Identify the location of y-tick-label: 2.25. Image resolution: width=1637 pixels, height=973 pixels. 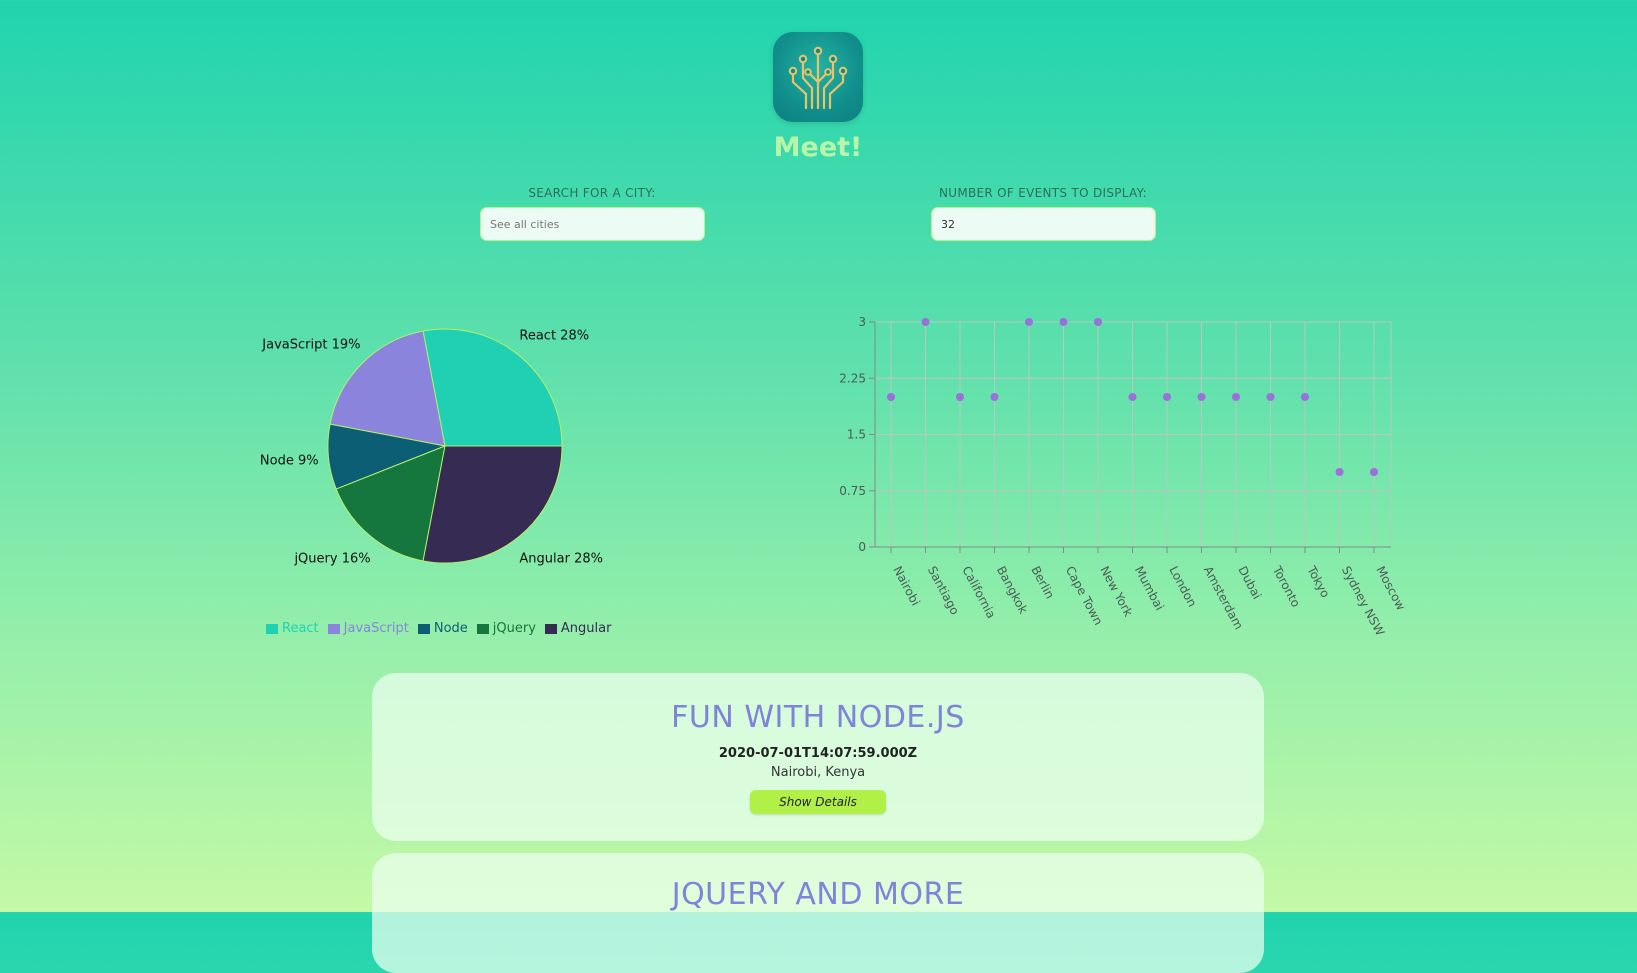
(852, 378).